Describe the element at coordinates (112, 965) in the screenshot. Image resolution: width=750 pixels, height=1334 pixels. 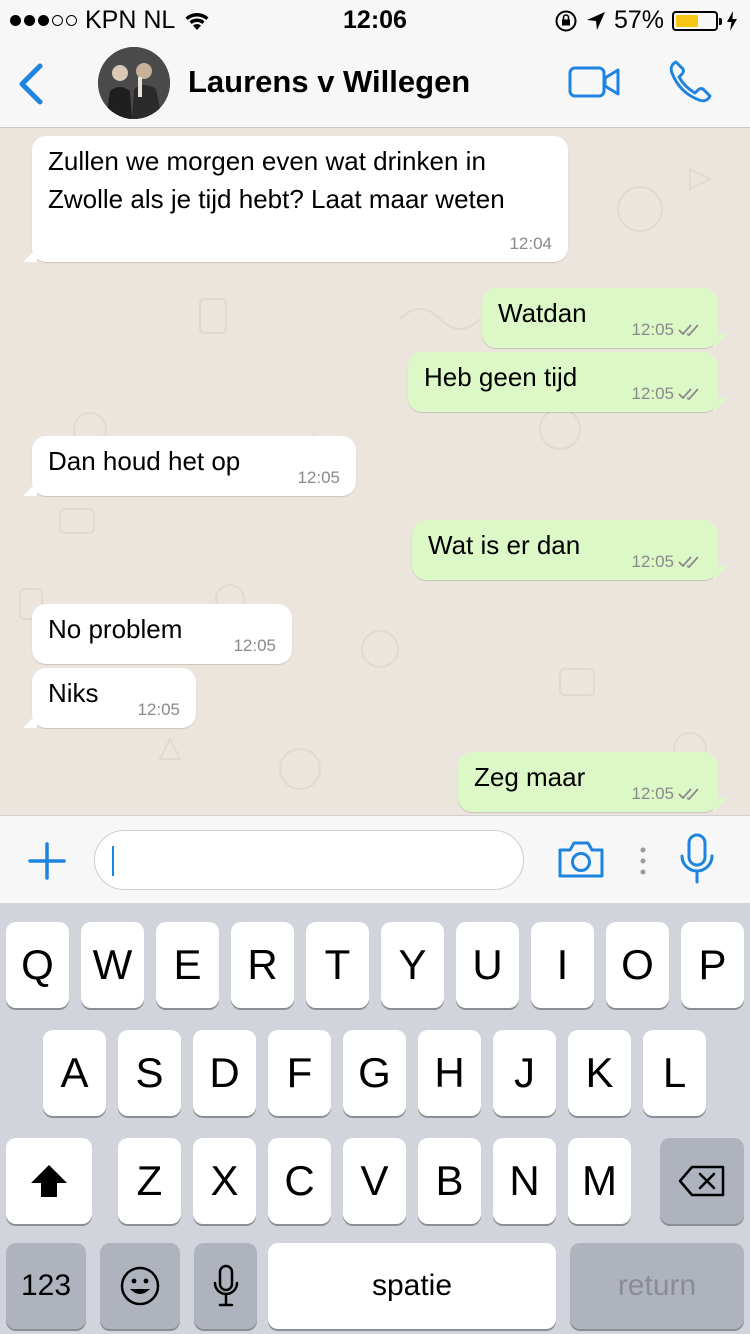
I see `key-w: W` at that location.